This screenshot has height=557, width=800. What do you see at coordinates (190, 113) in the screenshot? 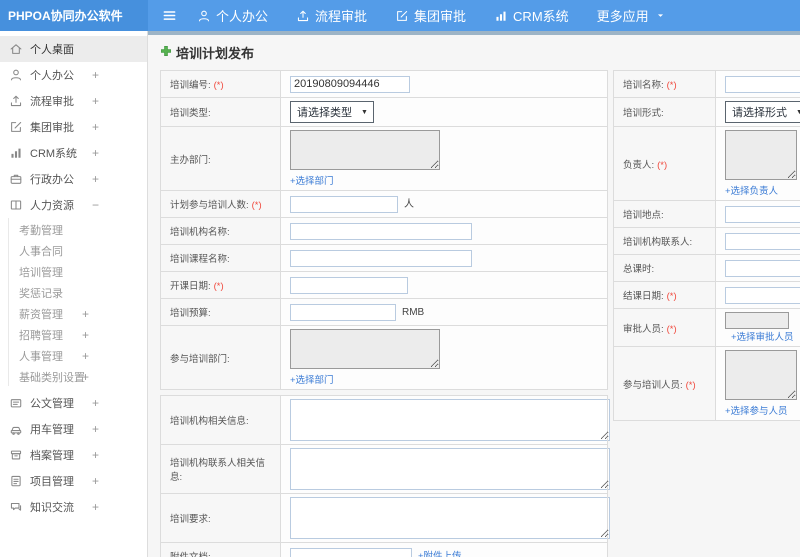
I see `training-type-label: 培训类型:` at bounding box center [190, 113].